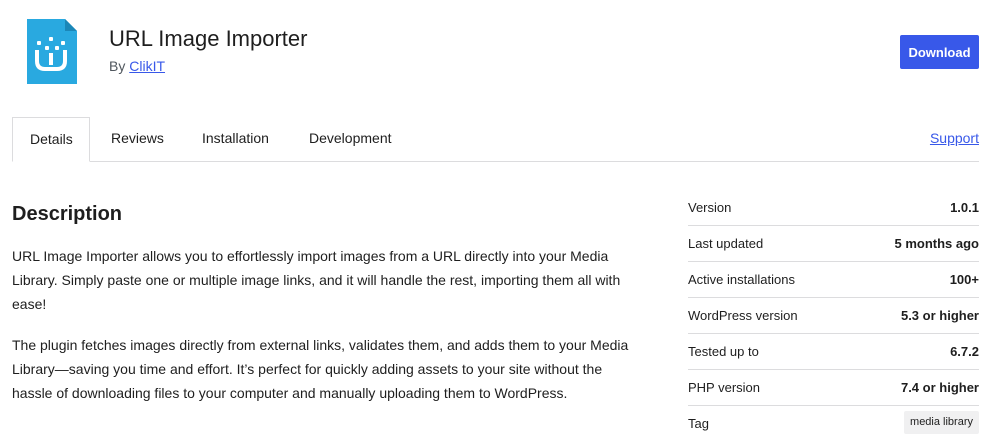 The height and width of the screenshot is (448, 1000). I want to click on meta-label: Version, so click(710, 207).